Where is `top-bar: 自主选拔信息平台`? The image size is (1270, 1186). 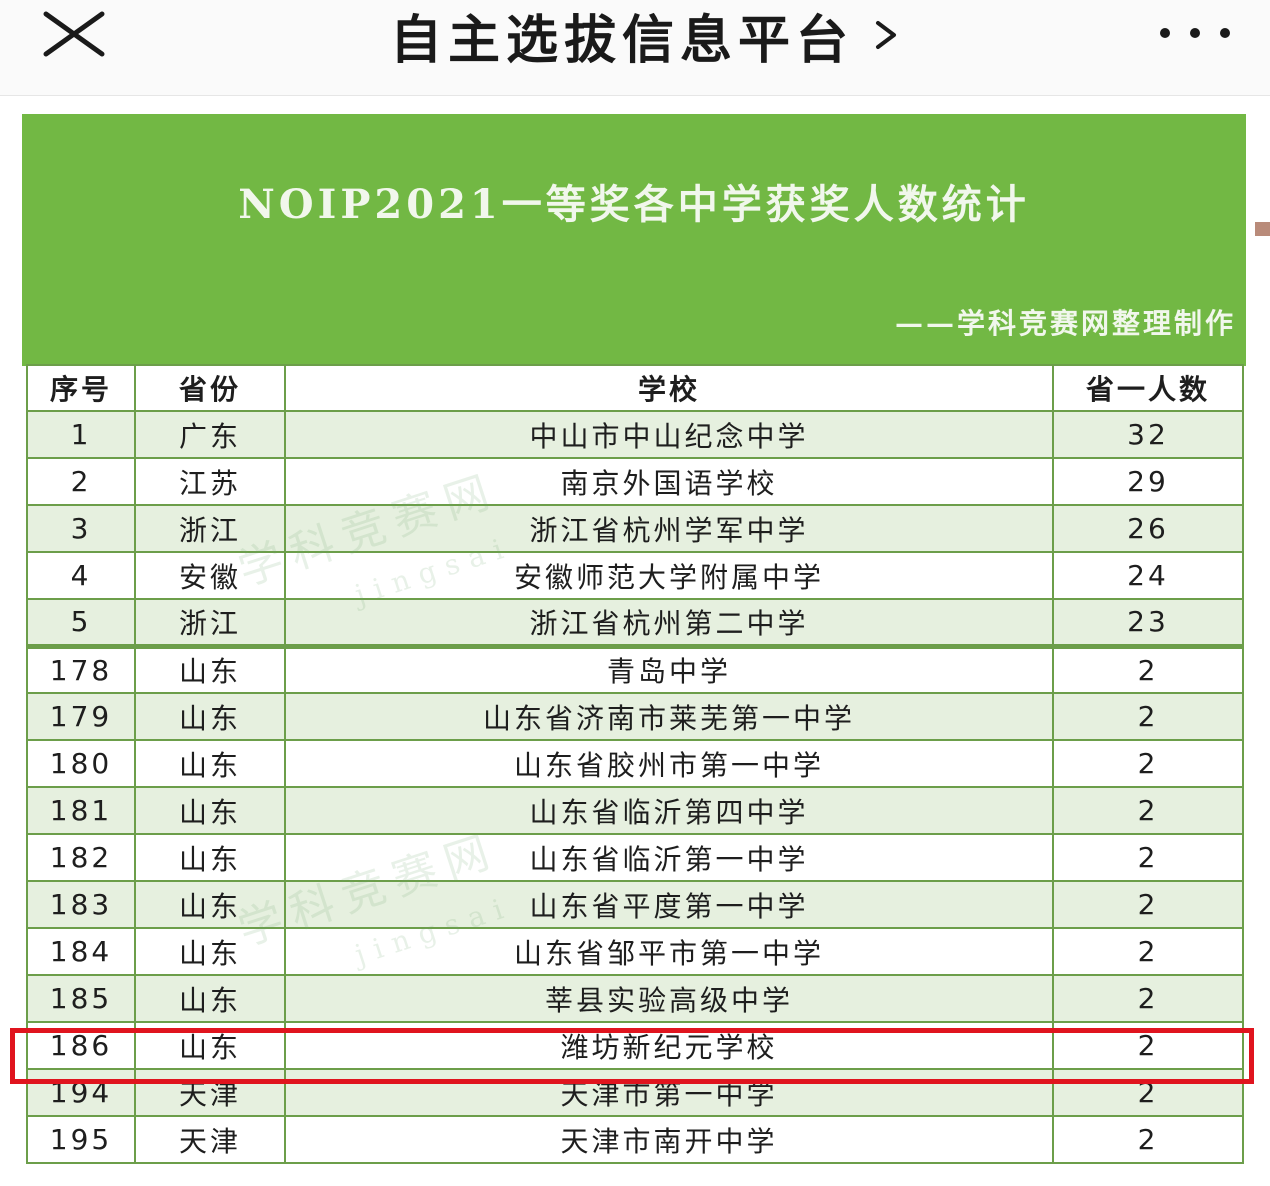
top-bar: 自主选拔信息平台 is located at coordinates (635, 48).